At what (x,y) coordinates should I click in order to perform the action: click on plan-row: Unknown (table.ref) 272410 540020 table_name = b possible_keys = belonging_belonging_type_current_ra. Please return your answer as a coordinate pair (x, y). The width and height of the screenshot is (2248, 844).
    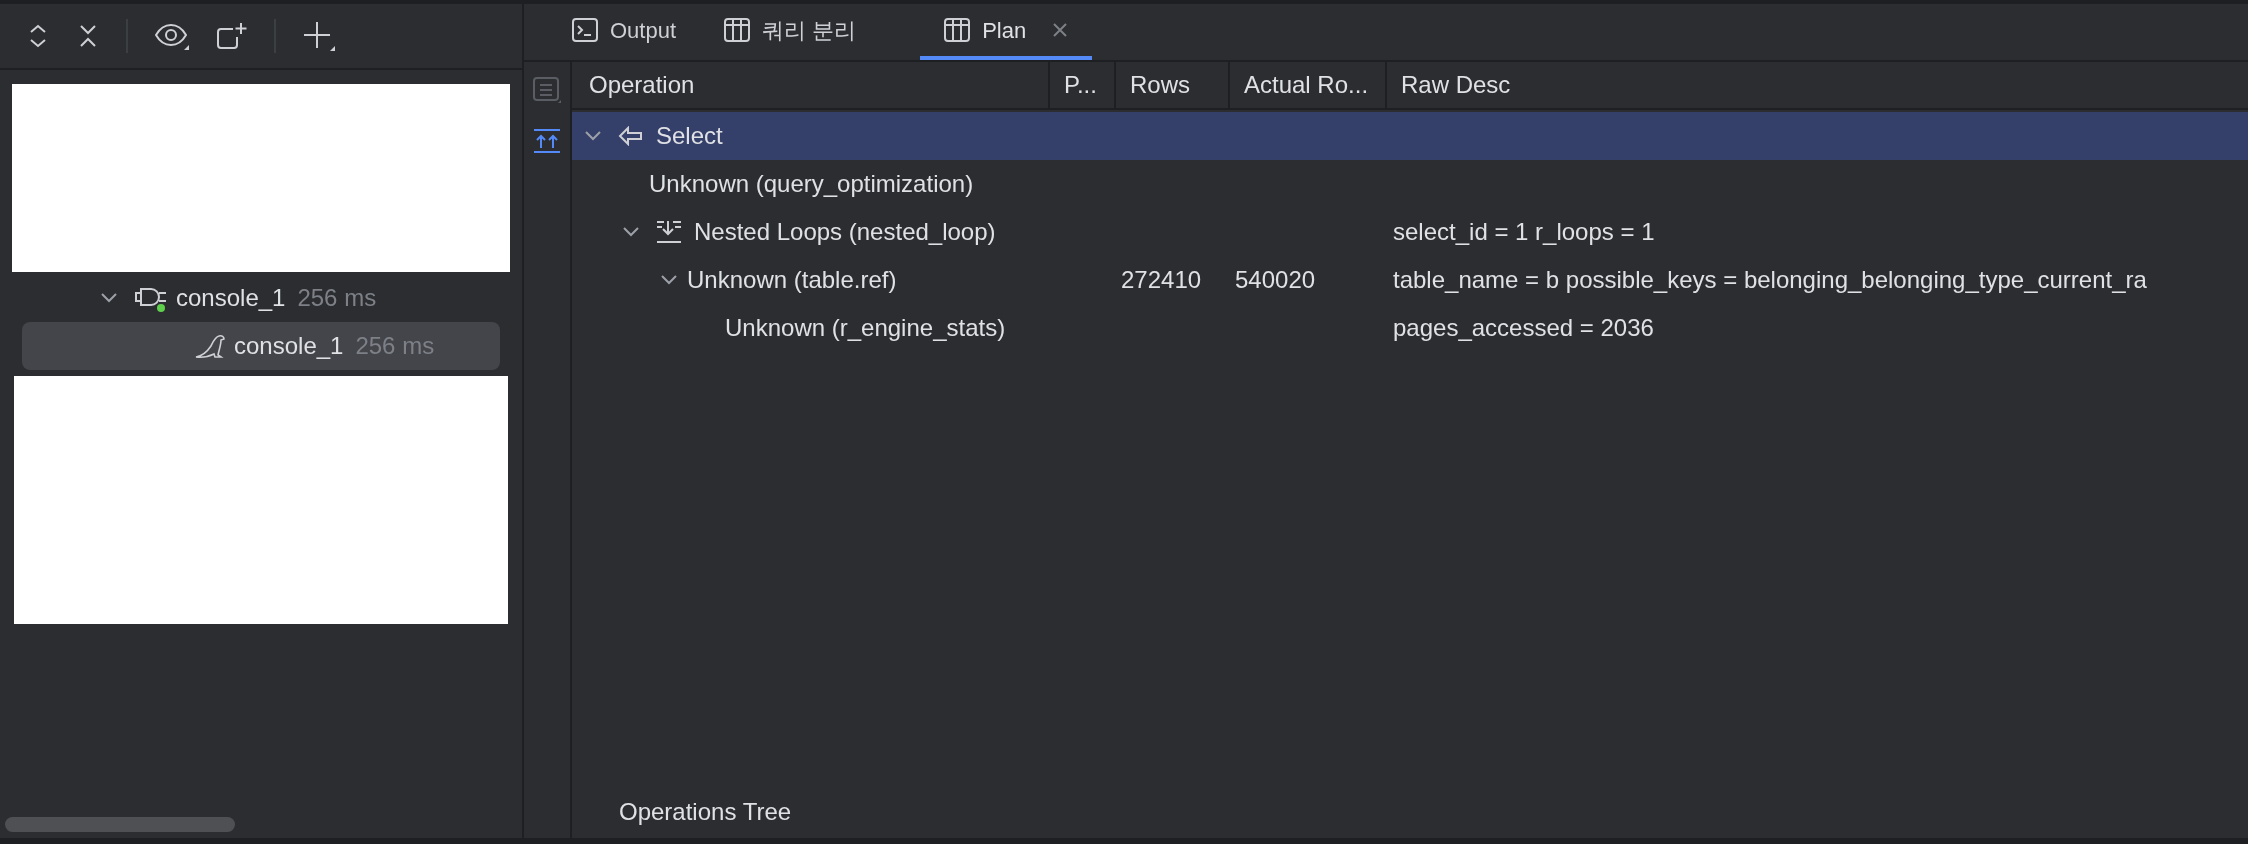
    Looking at the image, I should click on (1410, 280).